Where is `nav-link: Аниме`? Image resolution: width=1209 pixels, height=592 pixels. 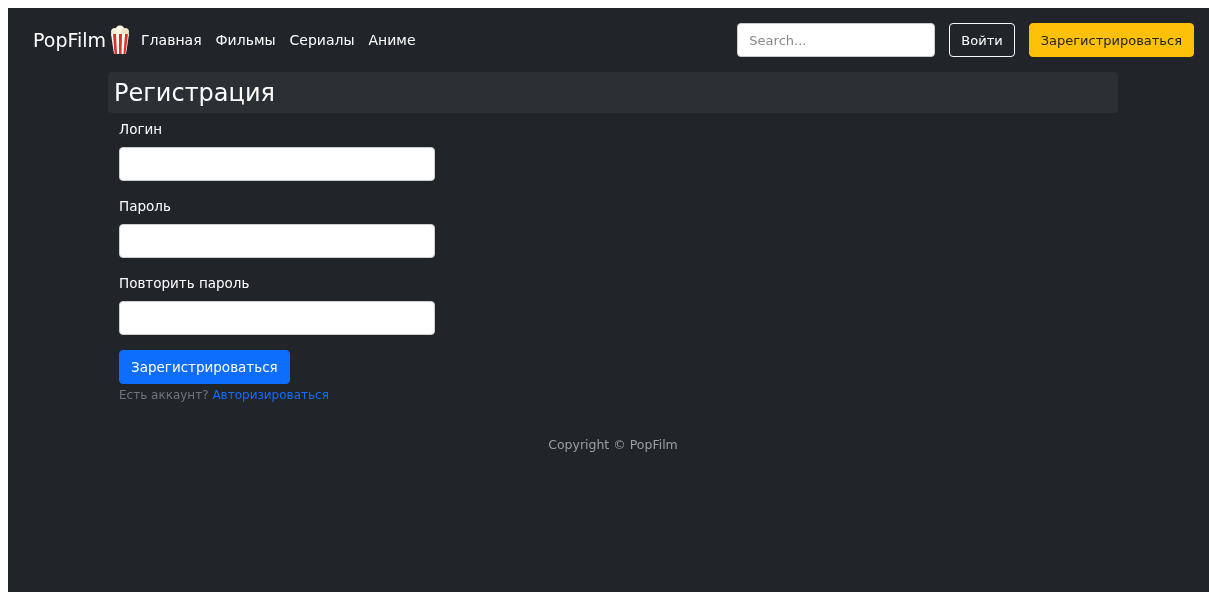 nav-link: Аниме is located at coordinates (392, 40).